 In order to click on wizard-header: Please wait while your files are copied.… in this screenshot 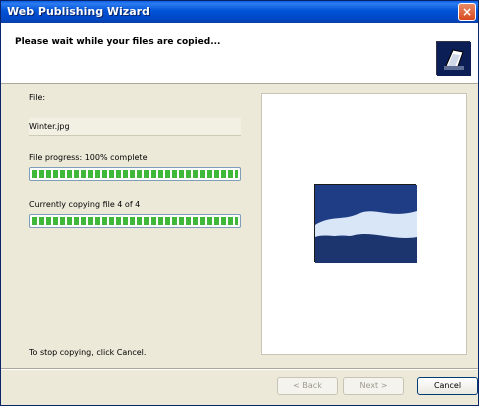, I will do `click(239, 53)`.